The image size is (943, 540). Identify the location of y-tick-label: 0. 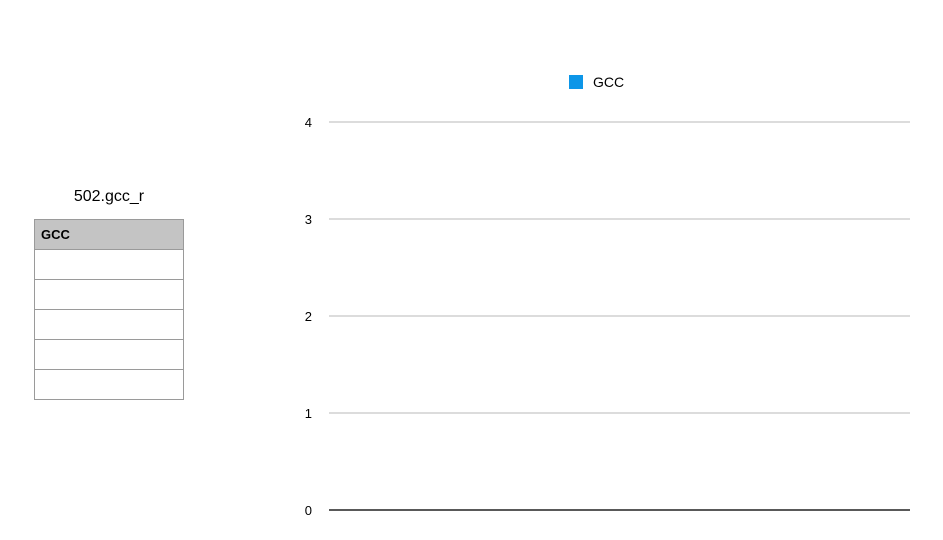
(308, 510).